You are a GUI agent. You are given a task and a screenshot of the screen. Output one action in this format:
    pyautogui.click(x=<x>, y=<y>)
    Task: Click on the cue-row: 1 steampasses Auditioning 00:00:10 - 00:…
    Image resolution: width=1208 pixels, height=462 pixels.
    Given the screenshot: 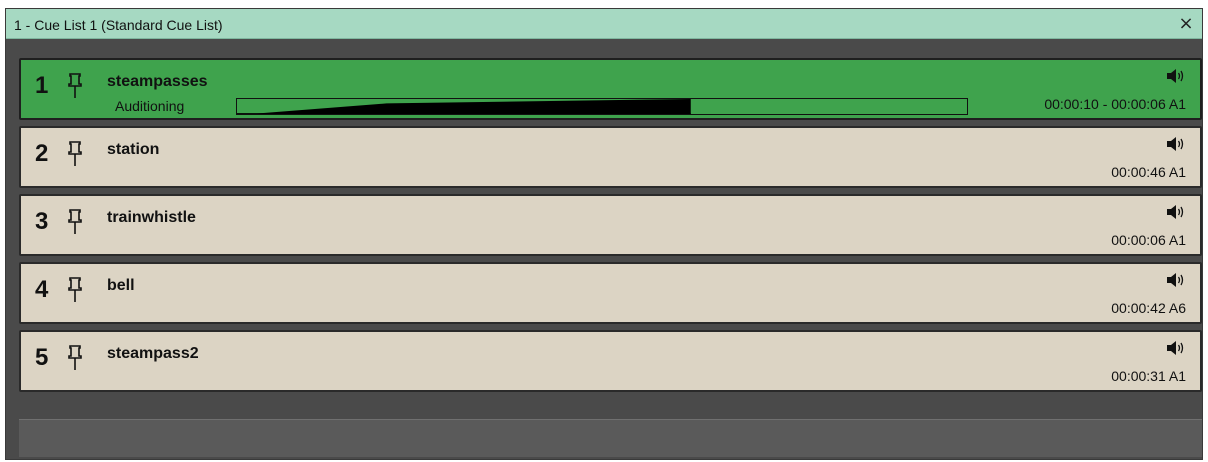 What is the action you would take?
    pyautogui.click(x=610, y=89)
    